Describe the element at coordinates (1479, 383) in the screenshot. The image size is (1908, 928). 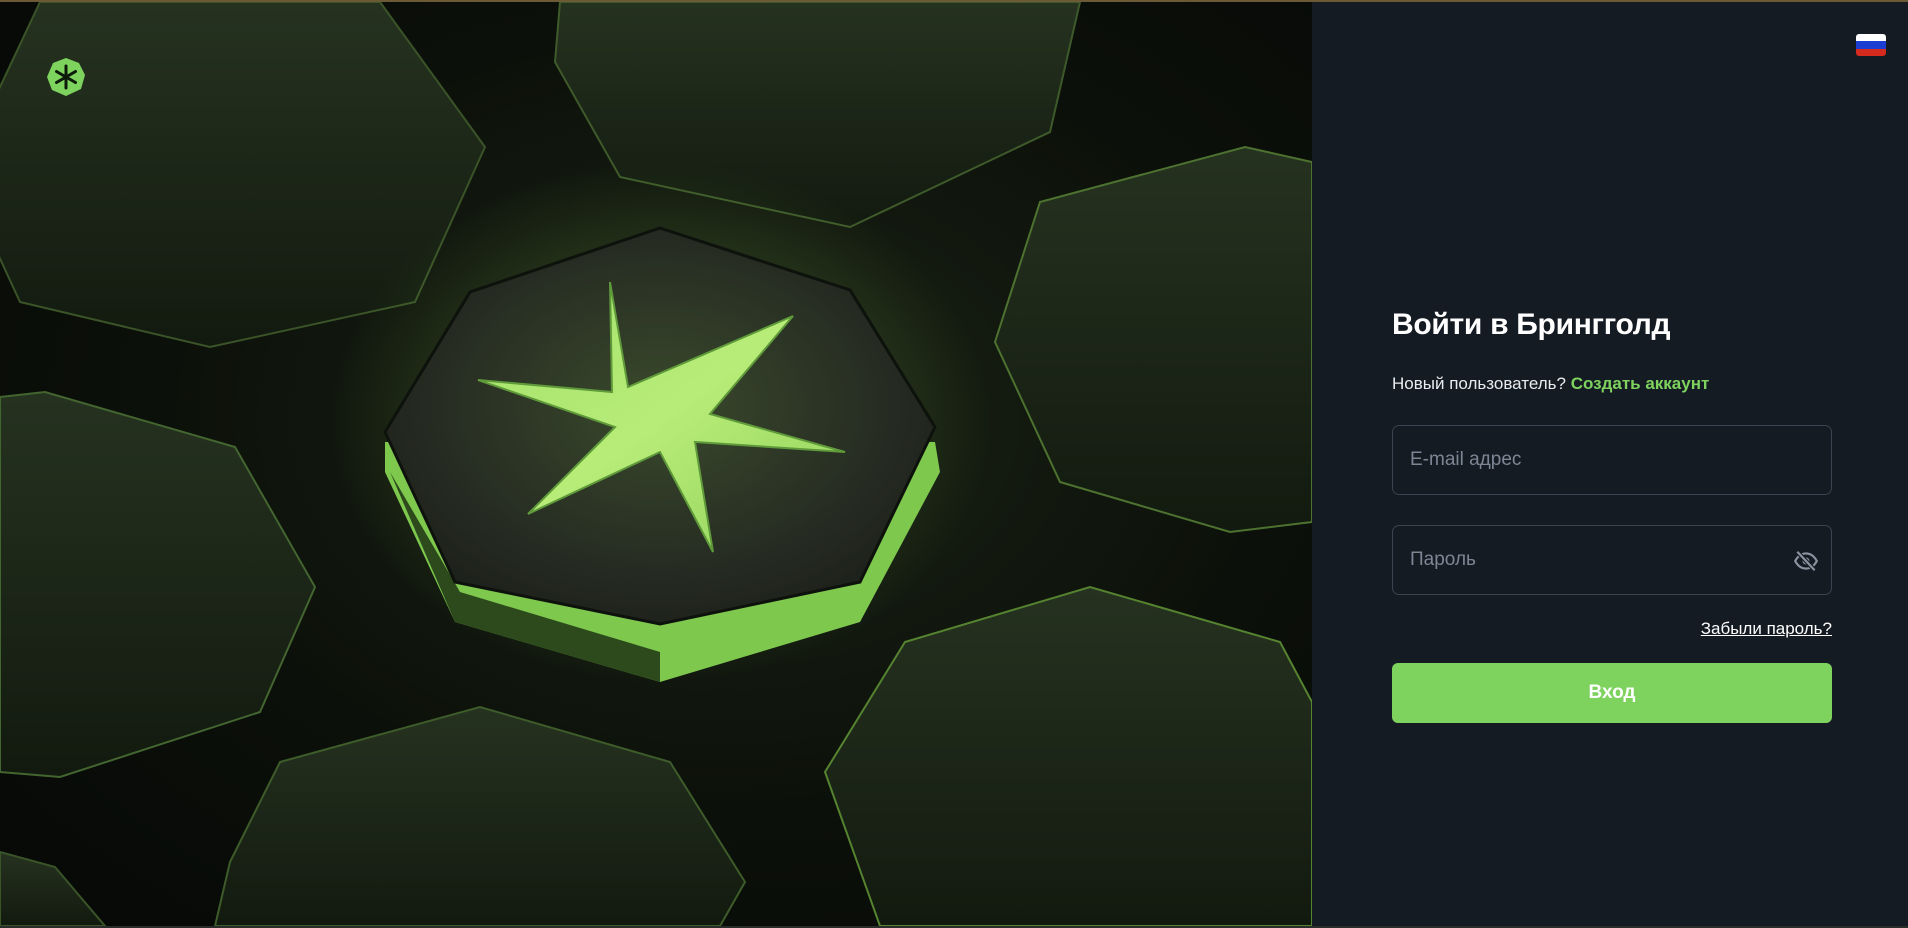
I see `new-user-text: Новый пользователь?` at that location.